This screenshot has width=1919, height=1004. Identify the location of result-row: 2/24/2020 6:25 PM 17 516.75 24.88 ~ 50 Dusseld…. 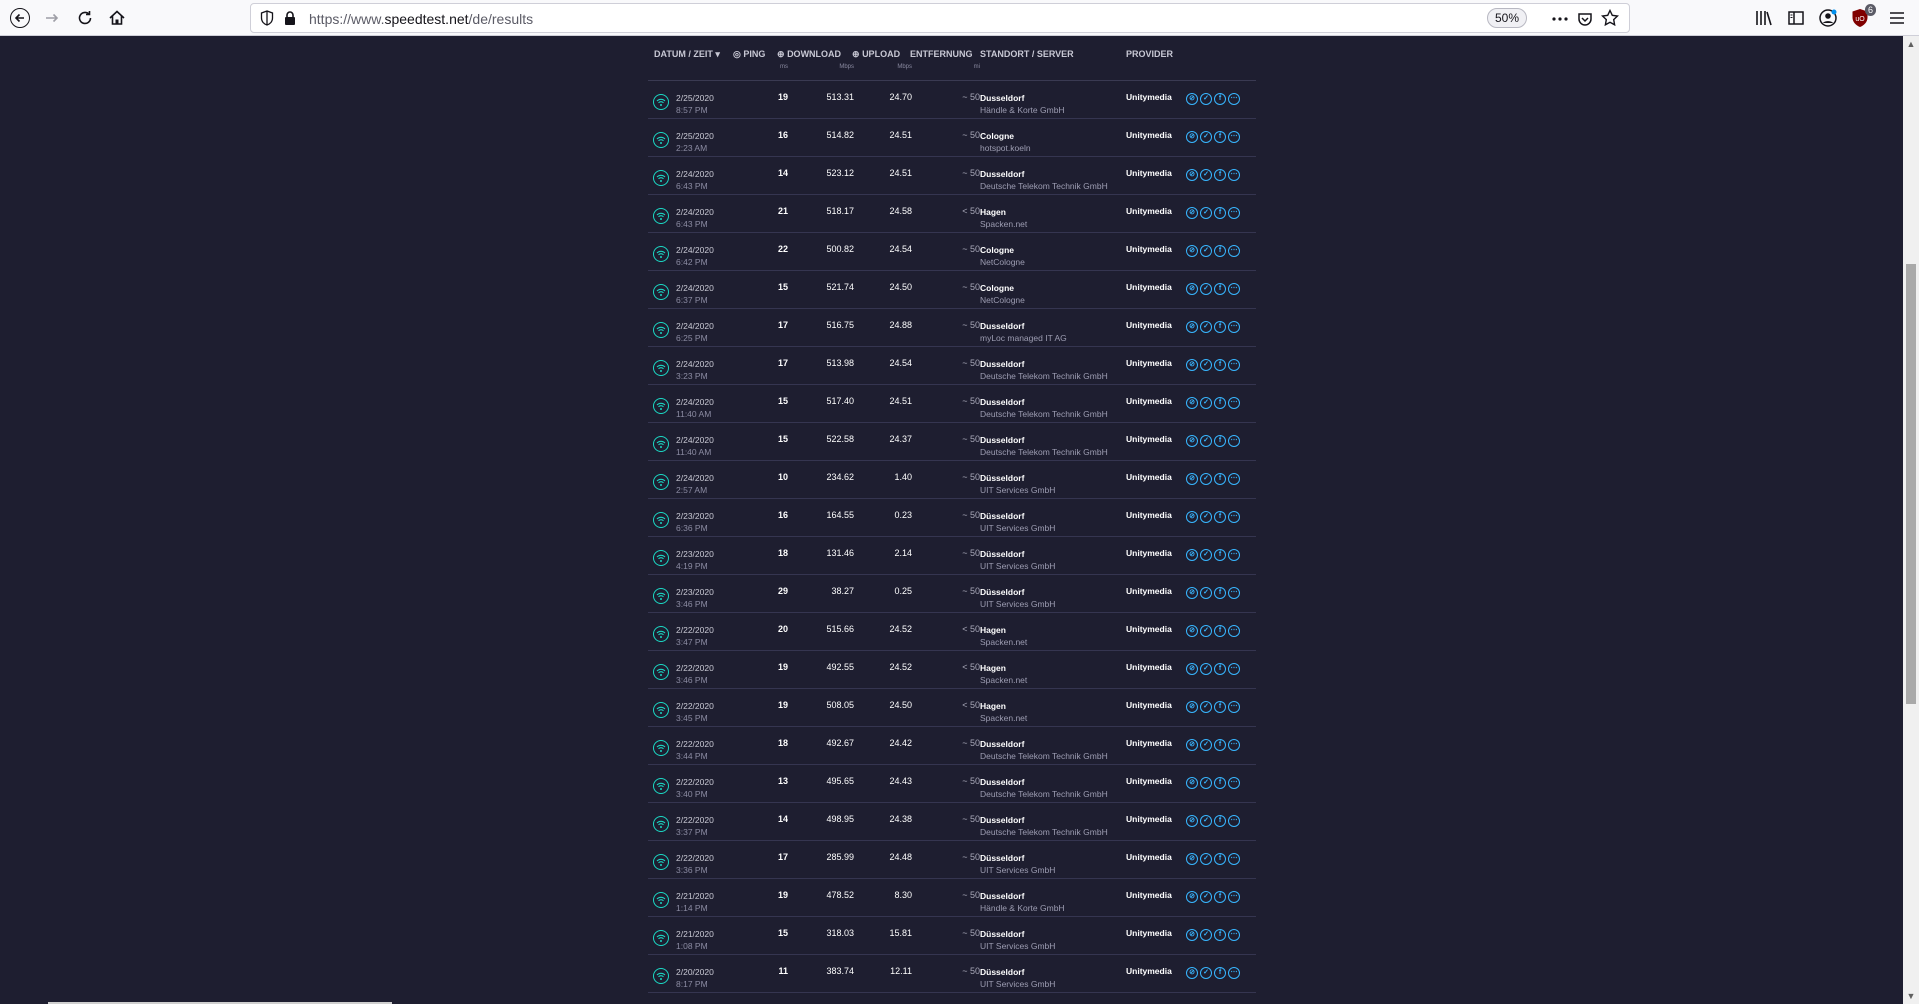
(952, 328).